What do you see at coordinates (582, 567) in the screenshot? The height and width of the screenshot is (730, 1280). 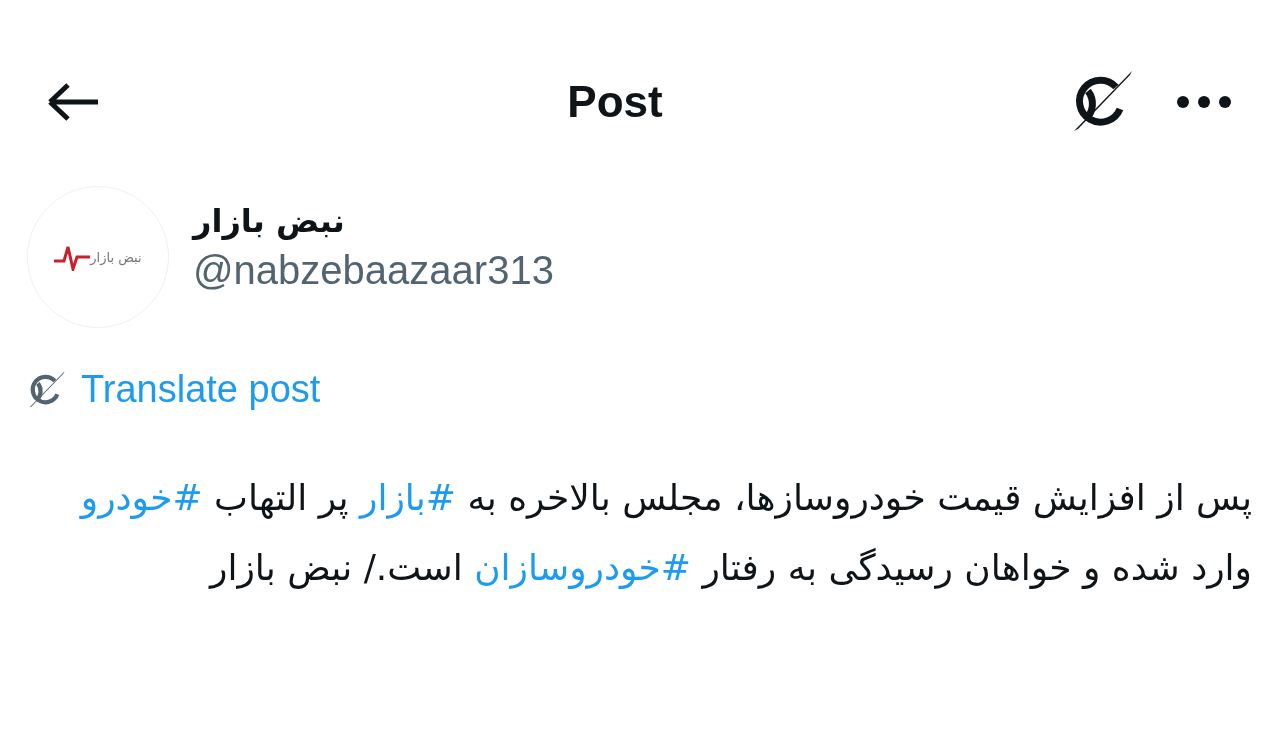 I see `hashtag-link: #خودروسازان` at bounding box center [582, 567].